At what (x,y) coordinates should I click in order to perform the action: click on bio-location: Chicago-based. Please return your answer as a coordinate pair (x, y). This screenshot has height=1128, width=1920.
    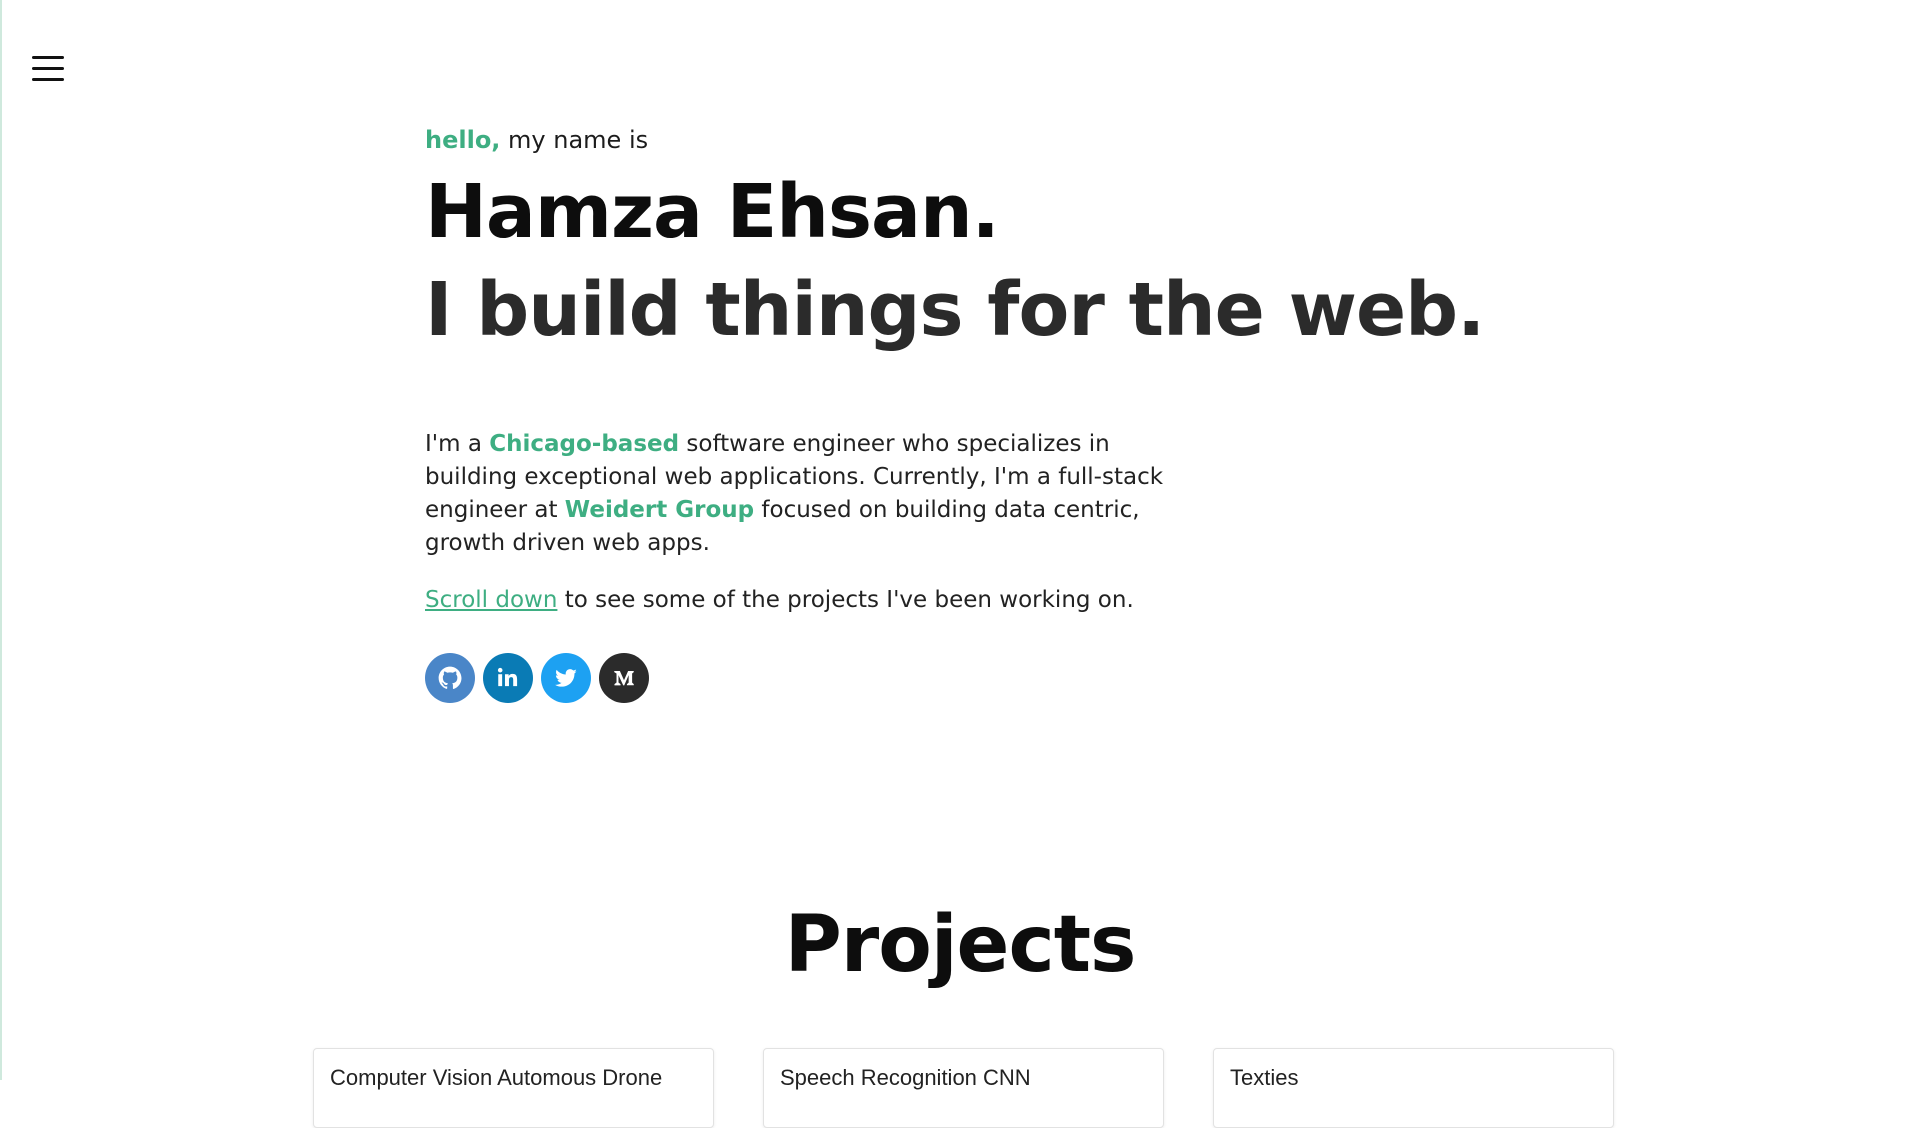
    Looking at the image, I should click on (584, 444).